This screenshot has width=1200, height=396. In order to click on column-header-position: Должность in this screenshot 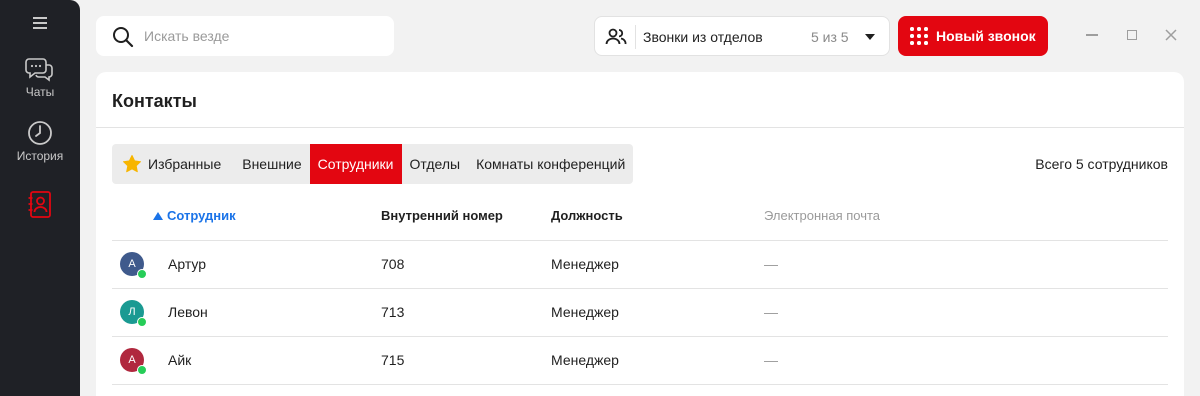, I will do `click(587, 215)`.